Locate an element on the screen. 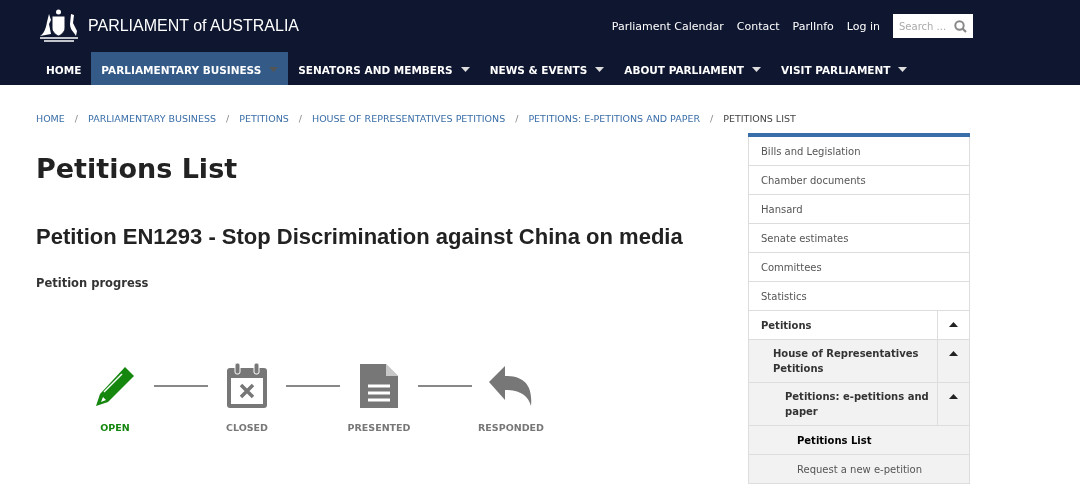 The height and width of the screenshot is (484, 1080). pencil-icon is located at coordinates (115, 386).